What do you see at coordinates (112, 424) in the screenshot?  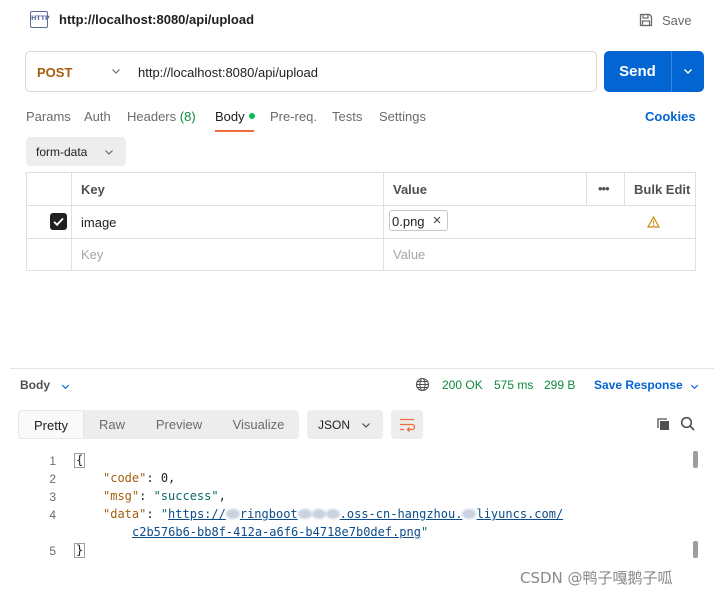 I see `tab-raw: Raw` at bounding box center [112, 424].